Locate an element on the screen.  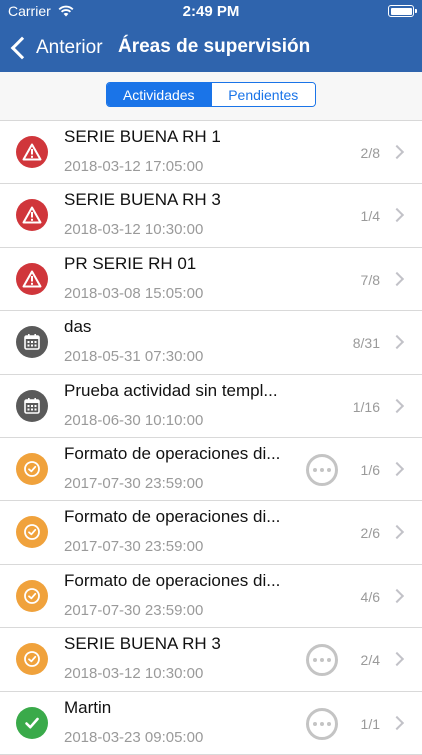
battery-icon is located at coordinates (402, 11).